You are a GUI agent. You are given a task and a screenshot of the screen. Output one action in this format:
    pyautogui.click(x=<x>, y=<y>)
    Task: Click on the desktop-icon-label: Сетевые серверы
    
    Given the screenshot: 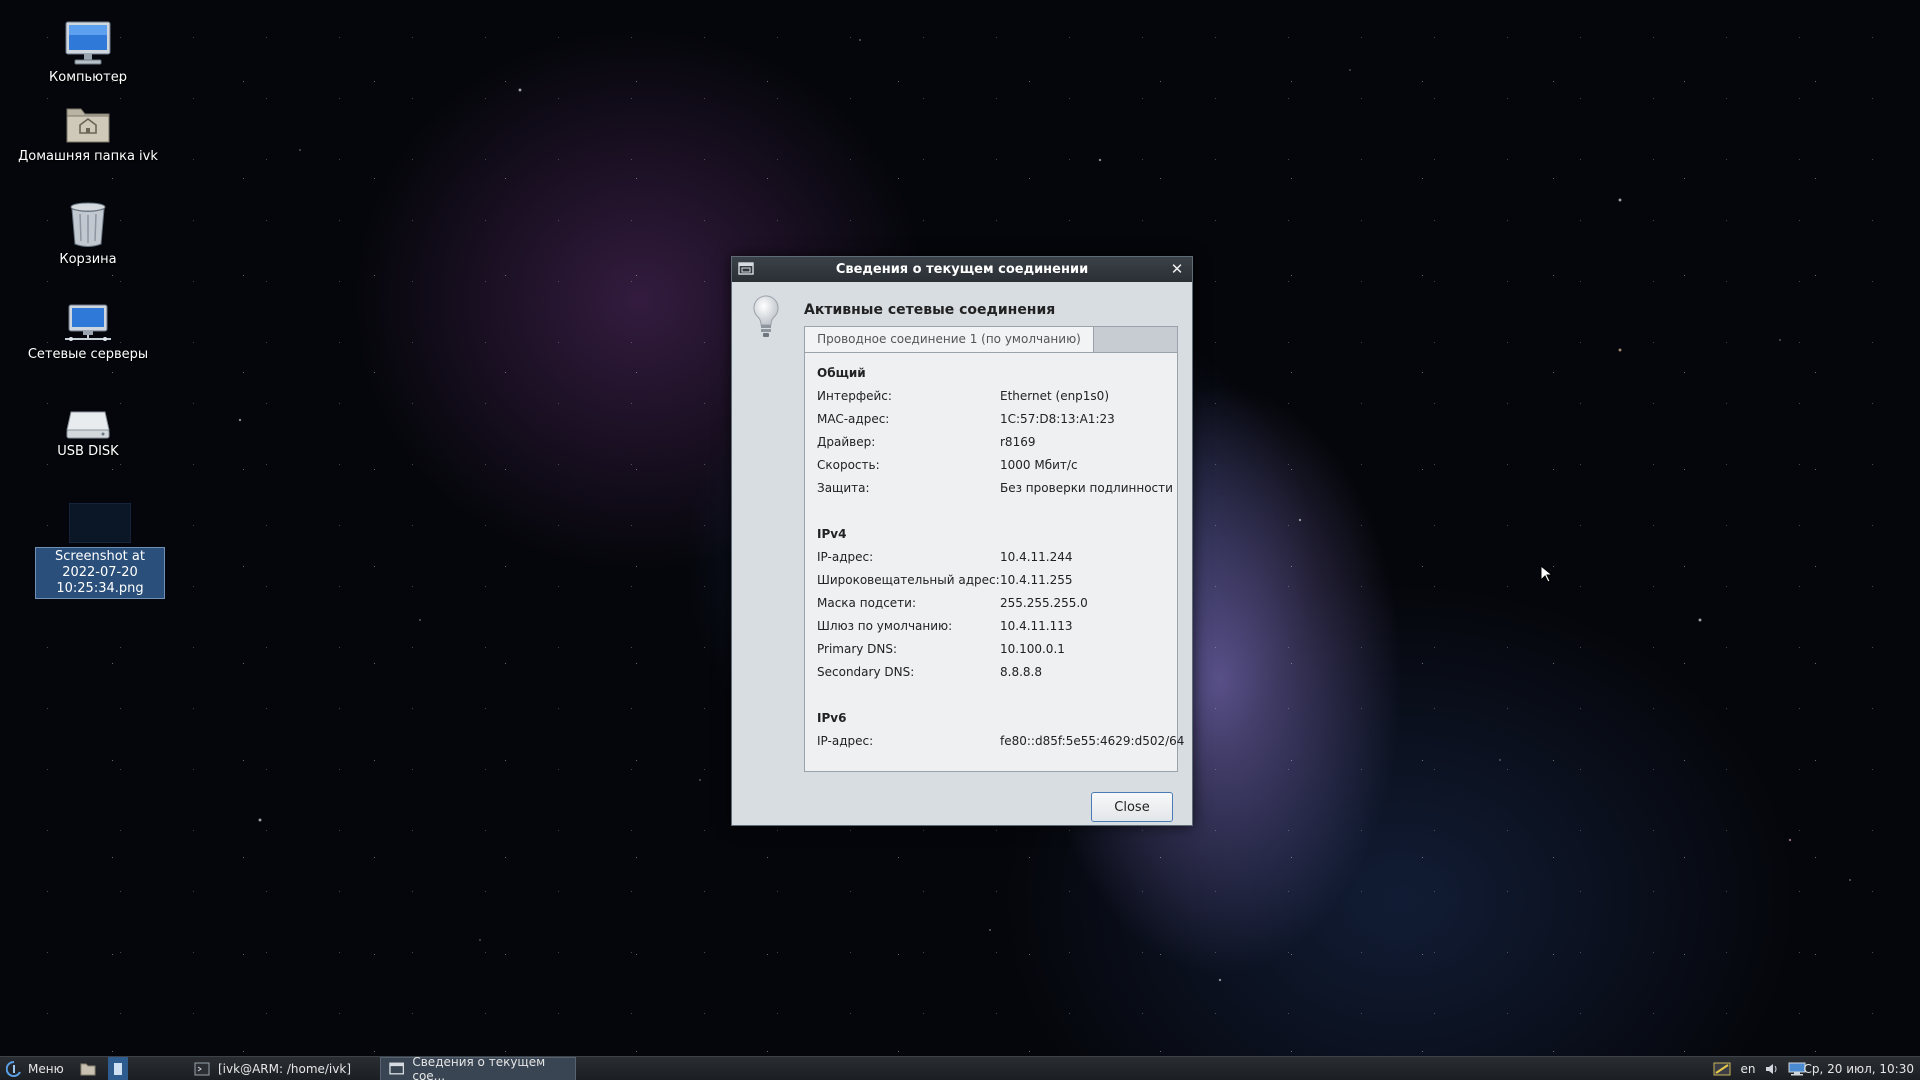 What is the action you would take?
    pyautogui.click(x=88, y=354)
    